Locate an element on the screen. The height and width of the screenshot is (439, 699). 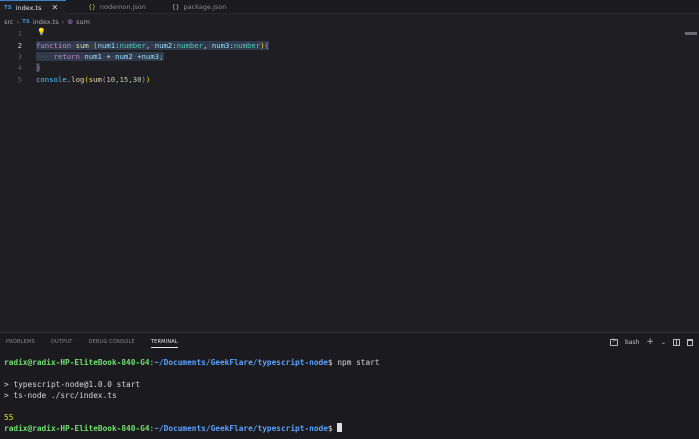
trash-icon is located at coordinates (690, 342).